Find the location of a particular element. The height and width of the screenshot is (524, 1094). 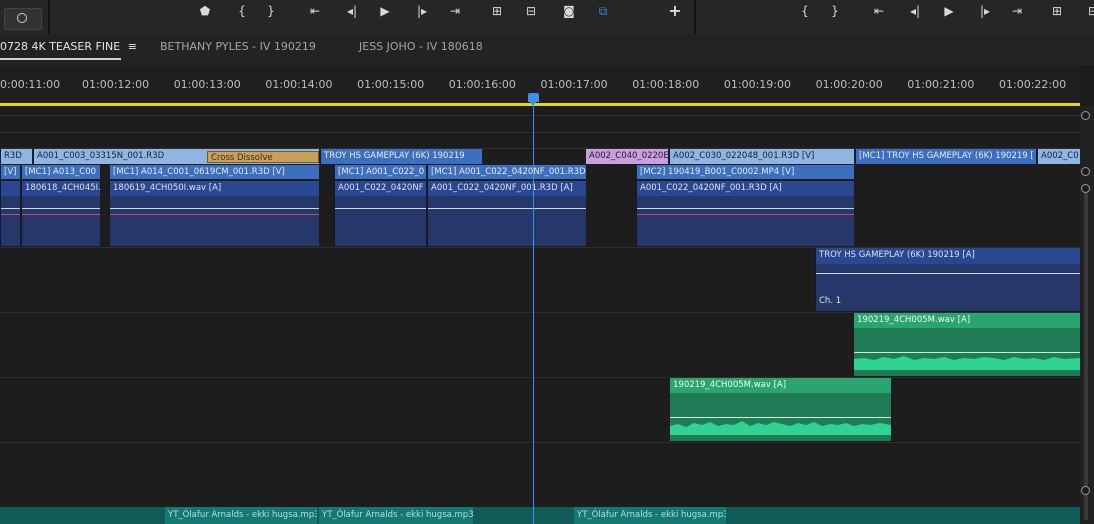

tab-label: BETHANY PYLES - IV 190219 is located at coordinates (238, 46).